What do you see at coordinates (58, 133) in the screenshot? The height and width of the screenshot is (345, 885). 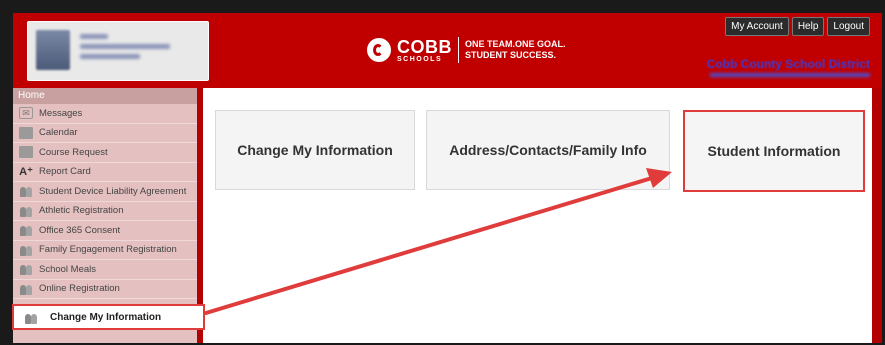 I see `sidebar-item-label: Calendar` at bounding box center [58, 133].